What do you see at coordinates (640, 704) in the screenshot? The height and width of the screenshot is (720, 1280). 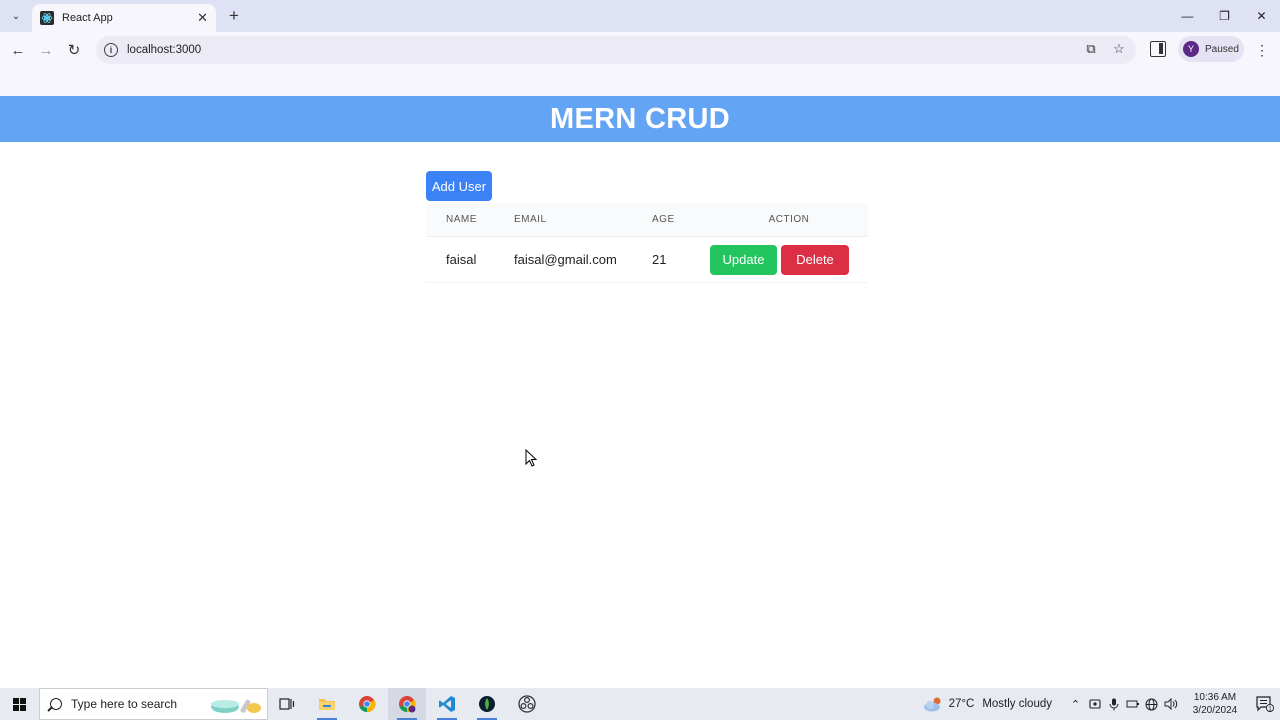 I see `taskbar: Type here to search 27°C Mostly cloudy ⌃` at bounding box center [640, 704].